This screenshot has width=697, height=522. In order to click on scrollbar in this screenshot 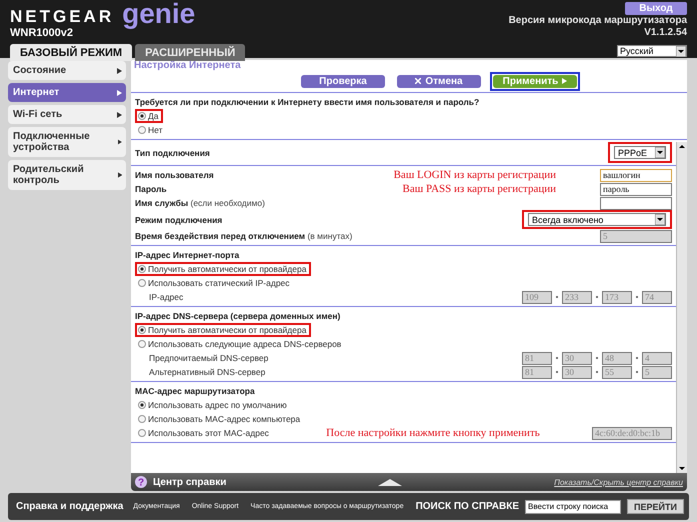, I will do `click(681, 308)`.